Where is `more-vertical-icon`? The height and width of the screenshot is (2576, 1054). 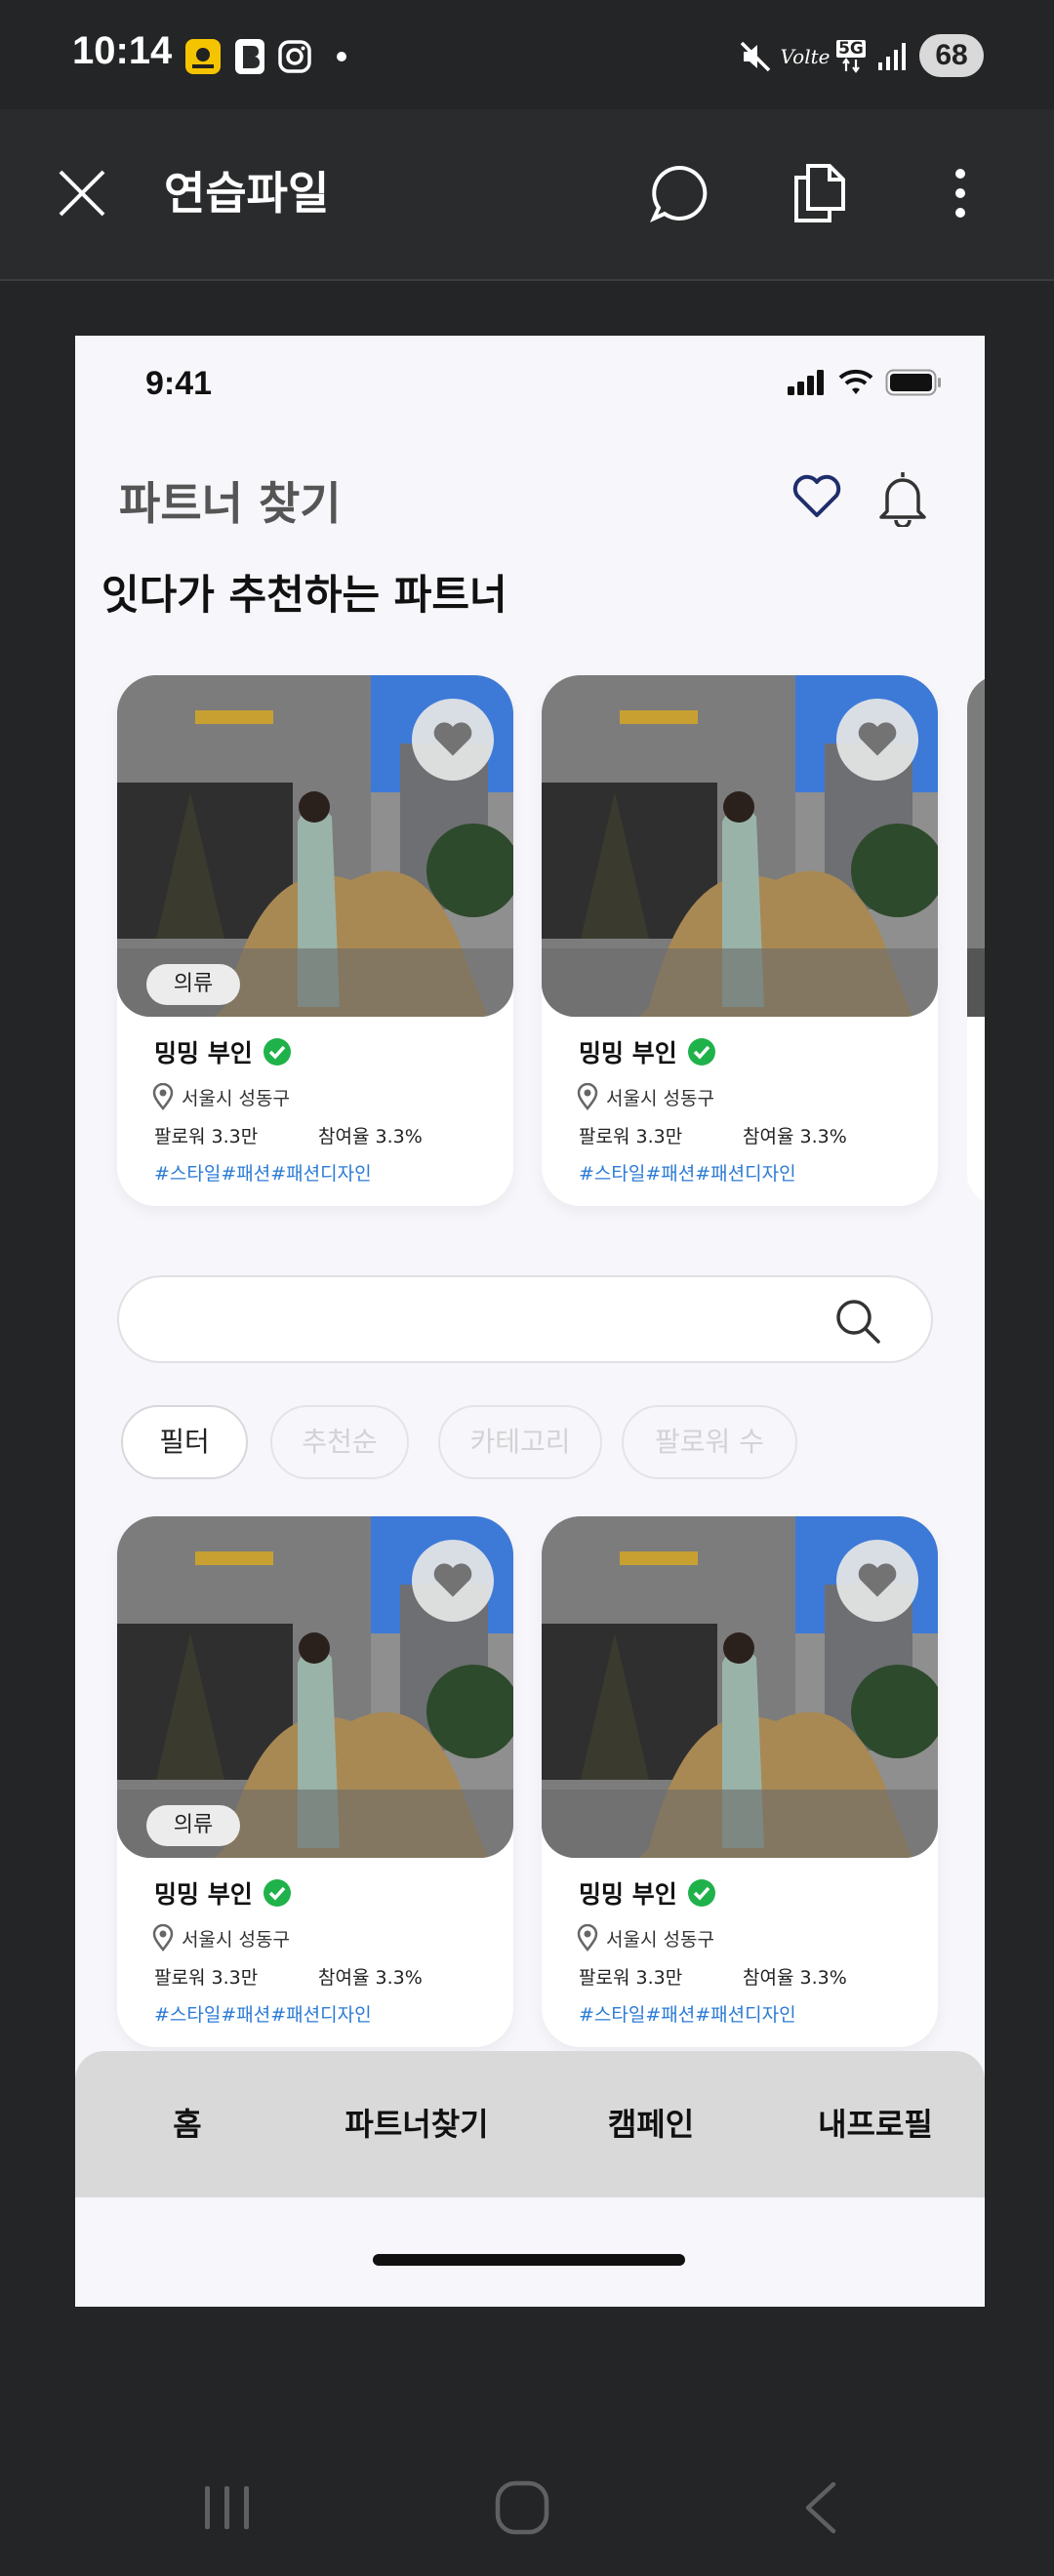
more-vertical-icon is located at coordinates (960, 193).